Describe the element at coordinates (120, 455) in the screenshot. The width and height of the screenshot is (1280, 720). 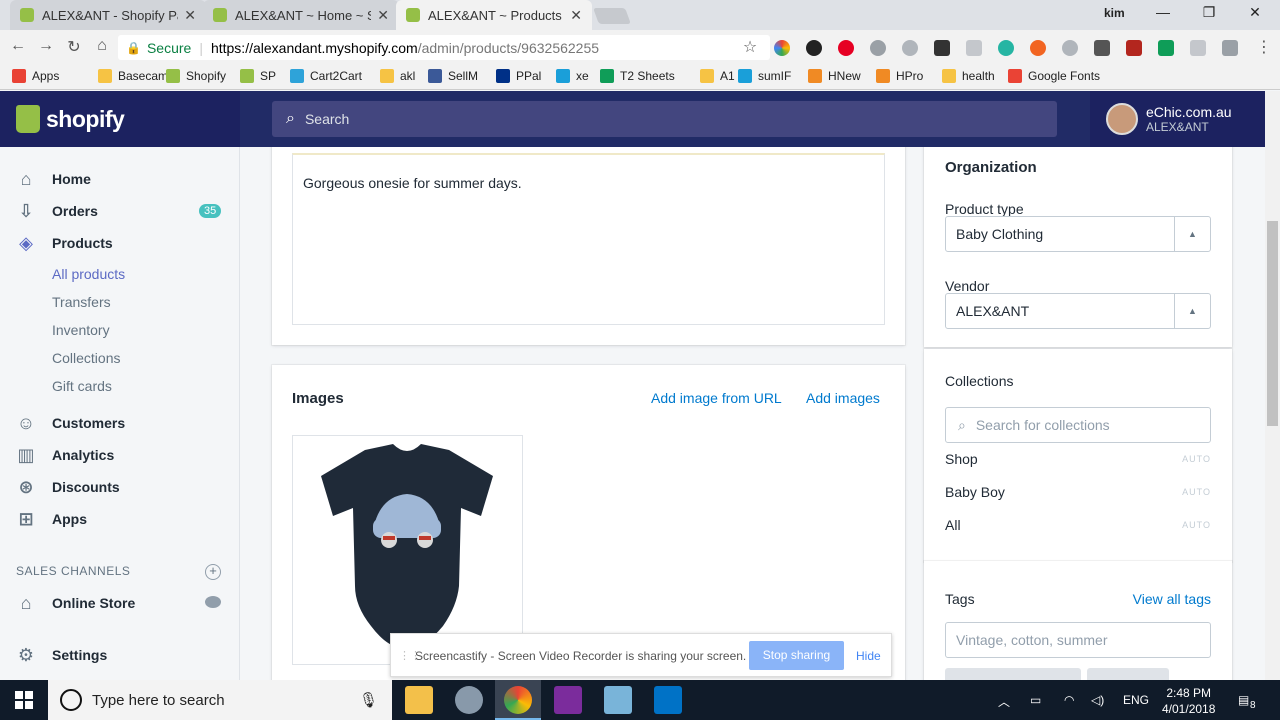
I see `sidebar-item-analytics: ▥ Analytics` at that location.